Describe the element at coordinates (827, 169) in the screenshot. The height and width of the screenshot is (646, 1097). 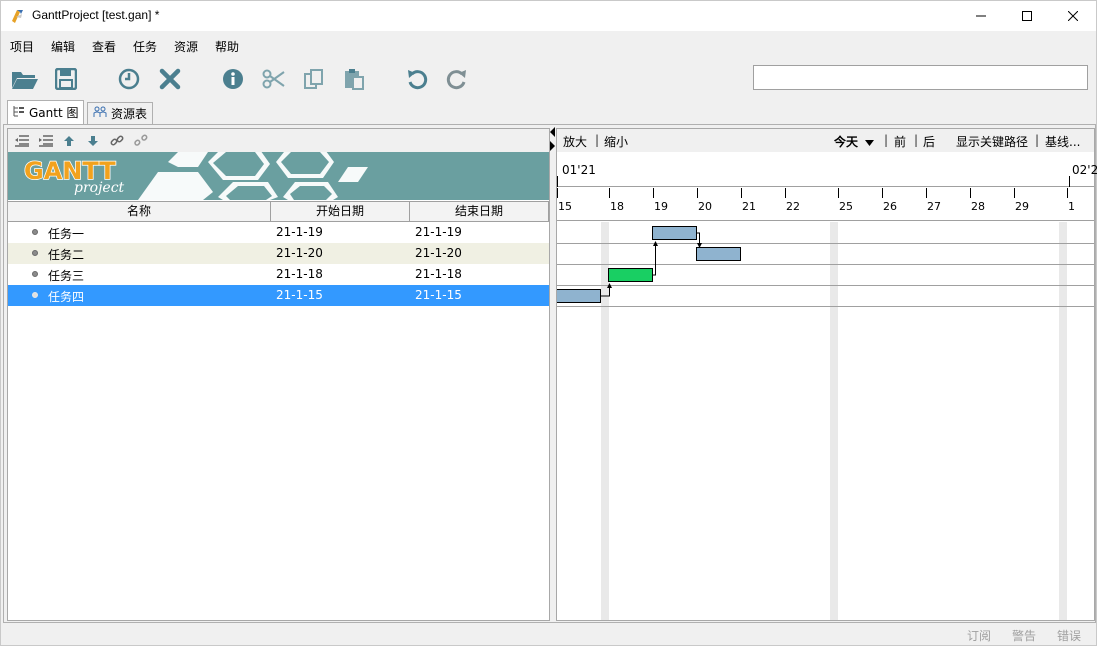
I see `timeline-month-header: 01'21 02'2` at that location.